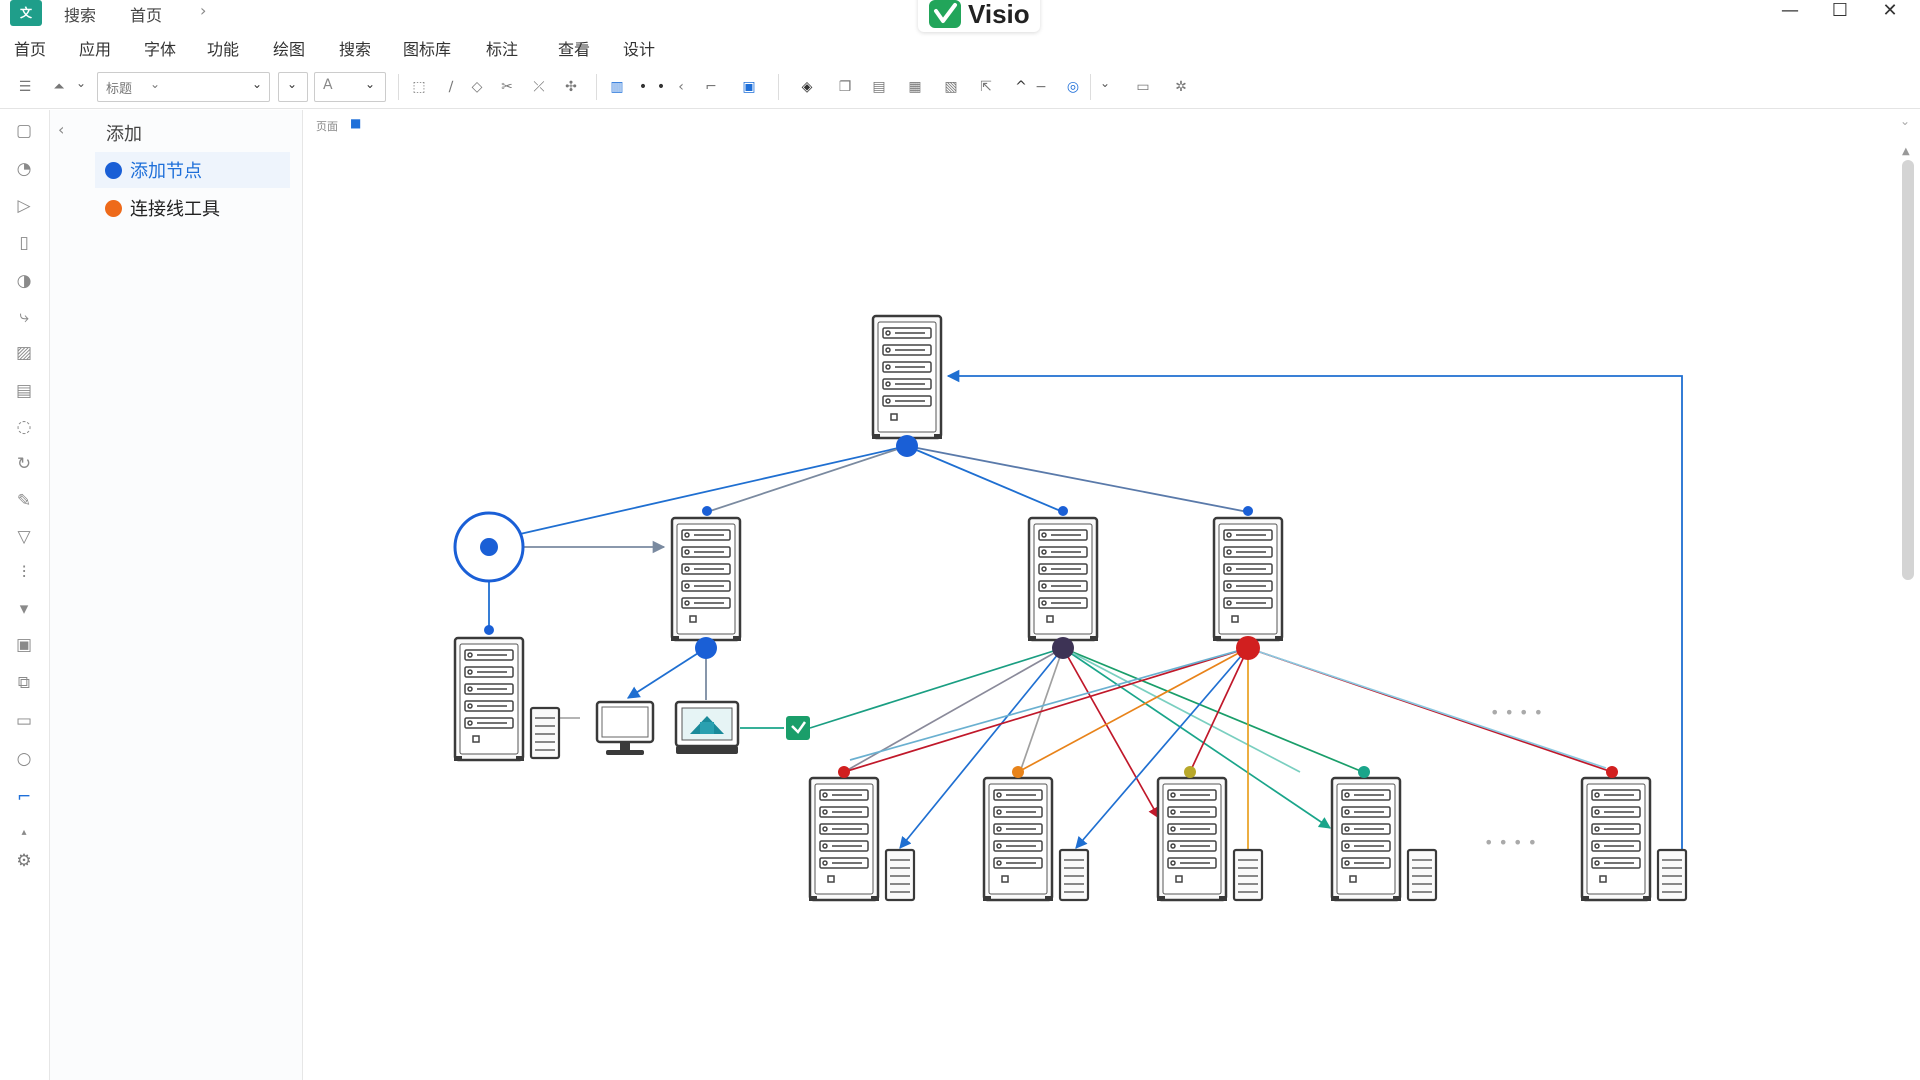 Image resolution: width=1920 pixels, height=1080 pixels. What do you see at coordinates (1248, 579) in the screenshot?
I see `server-c` at bounding box center [1248, 579].